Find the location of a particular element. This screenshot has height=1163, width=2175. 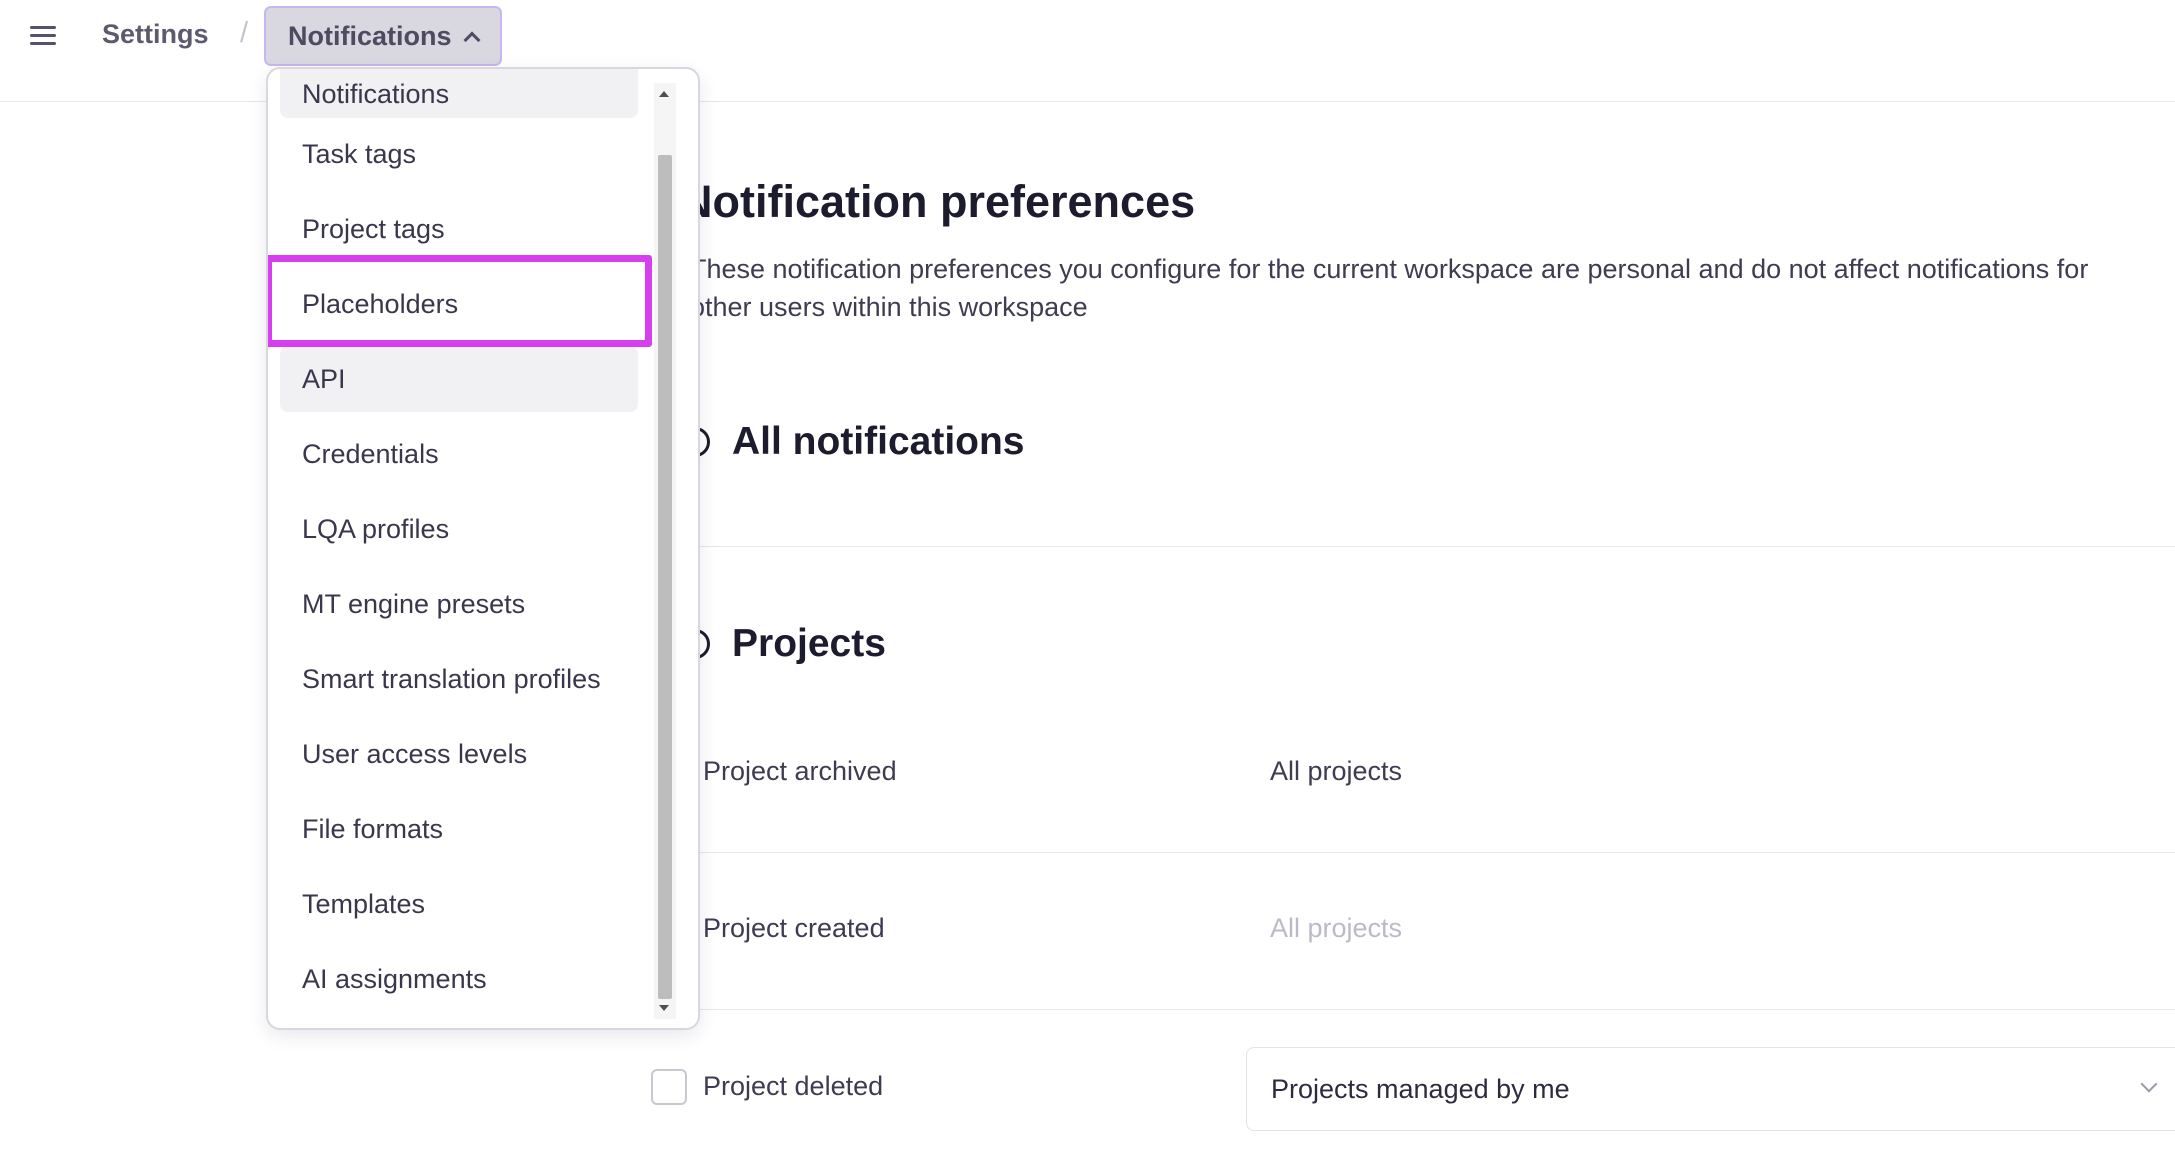

section-all-notifications: All notifications is located at coordinates (852, 442).